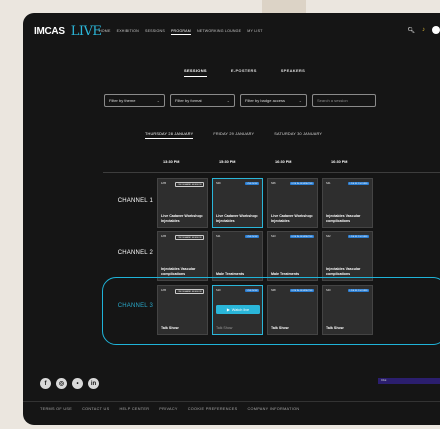 The height and width of the screenshot is (429, 440). I want to click on session-id: S10, so click(218, 290).